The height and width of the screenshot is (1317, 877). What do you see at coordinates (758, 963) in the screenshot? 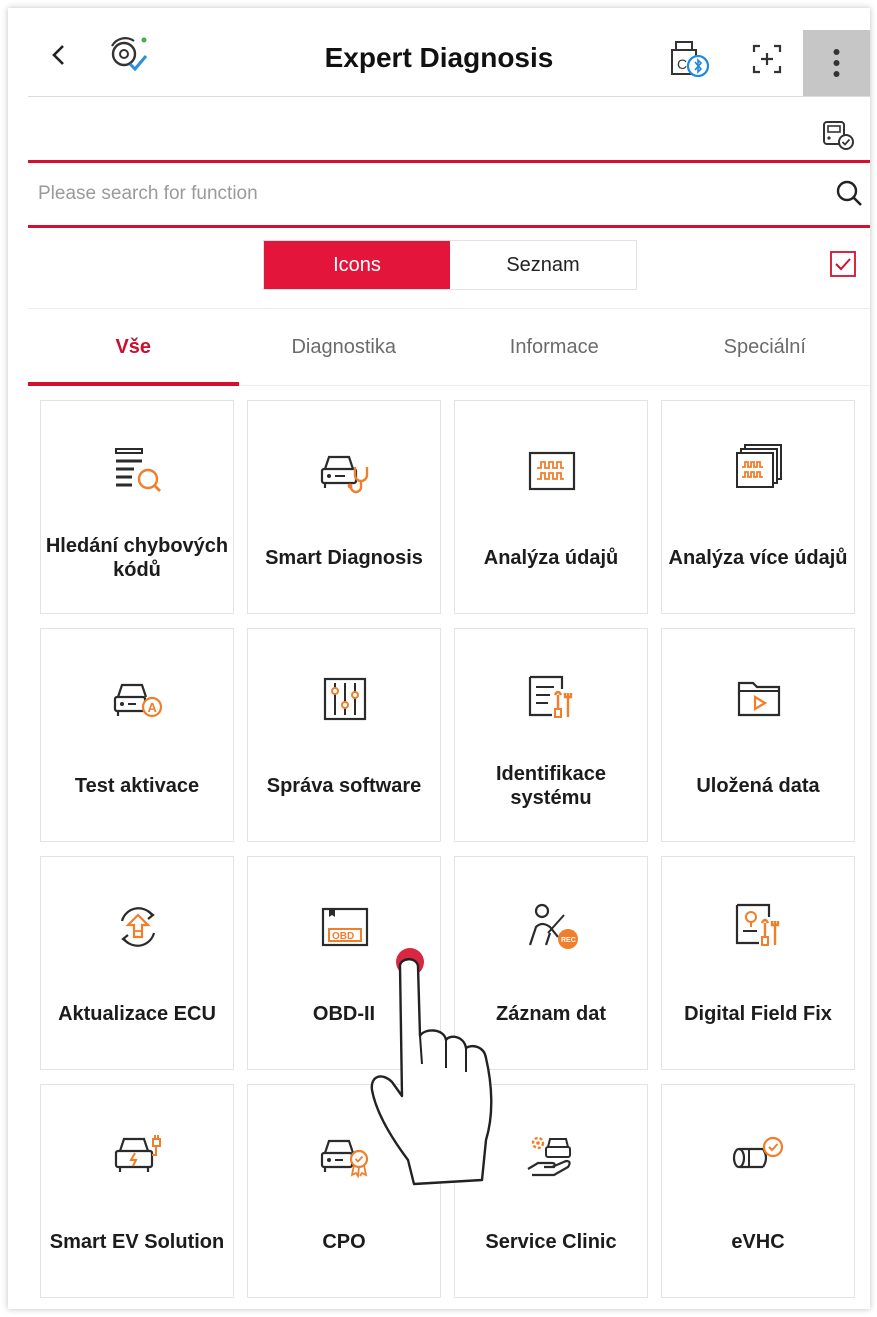
I see `function-tile-digital-field-fix: Digital Field Fix` at bounding box center [758, 963].